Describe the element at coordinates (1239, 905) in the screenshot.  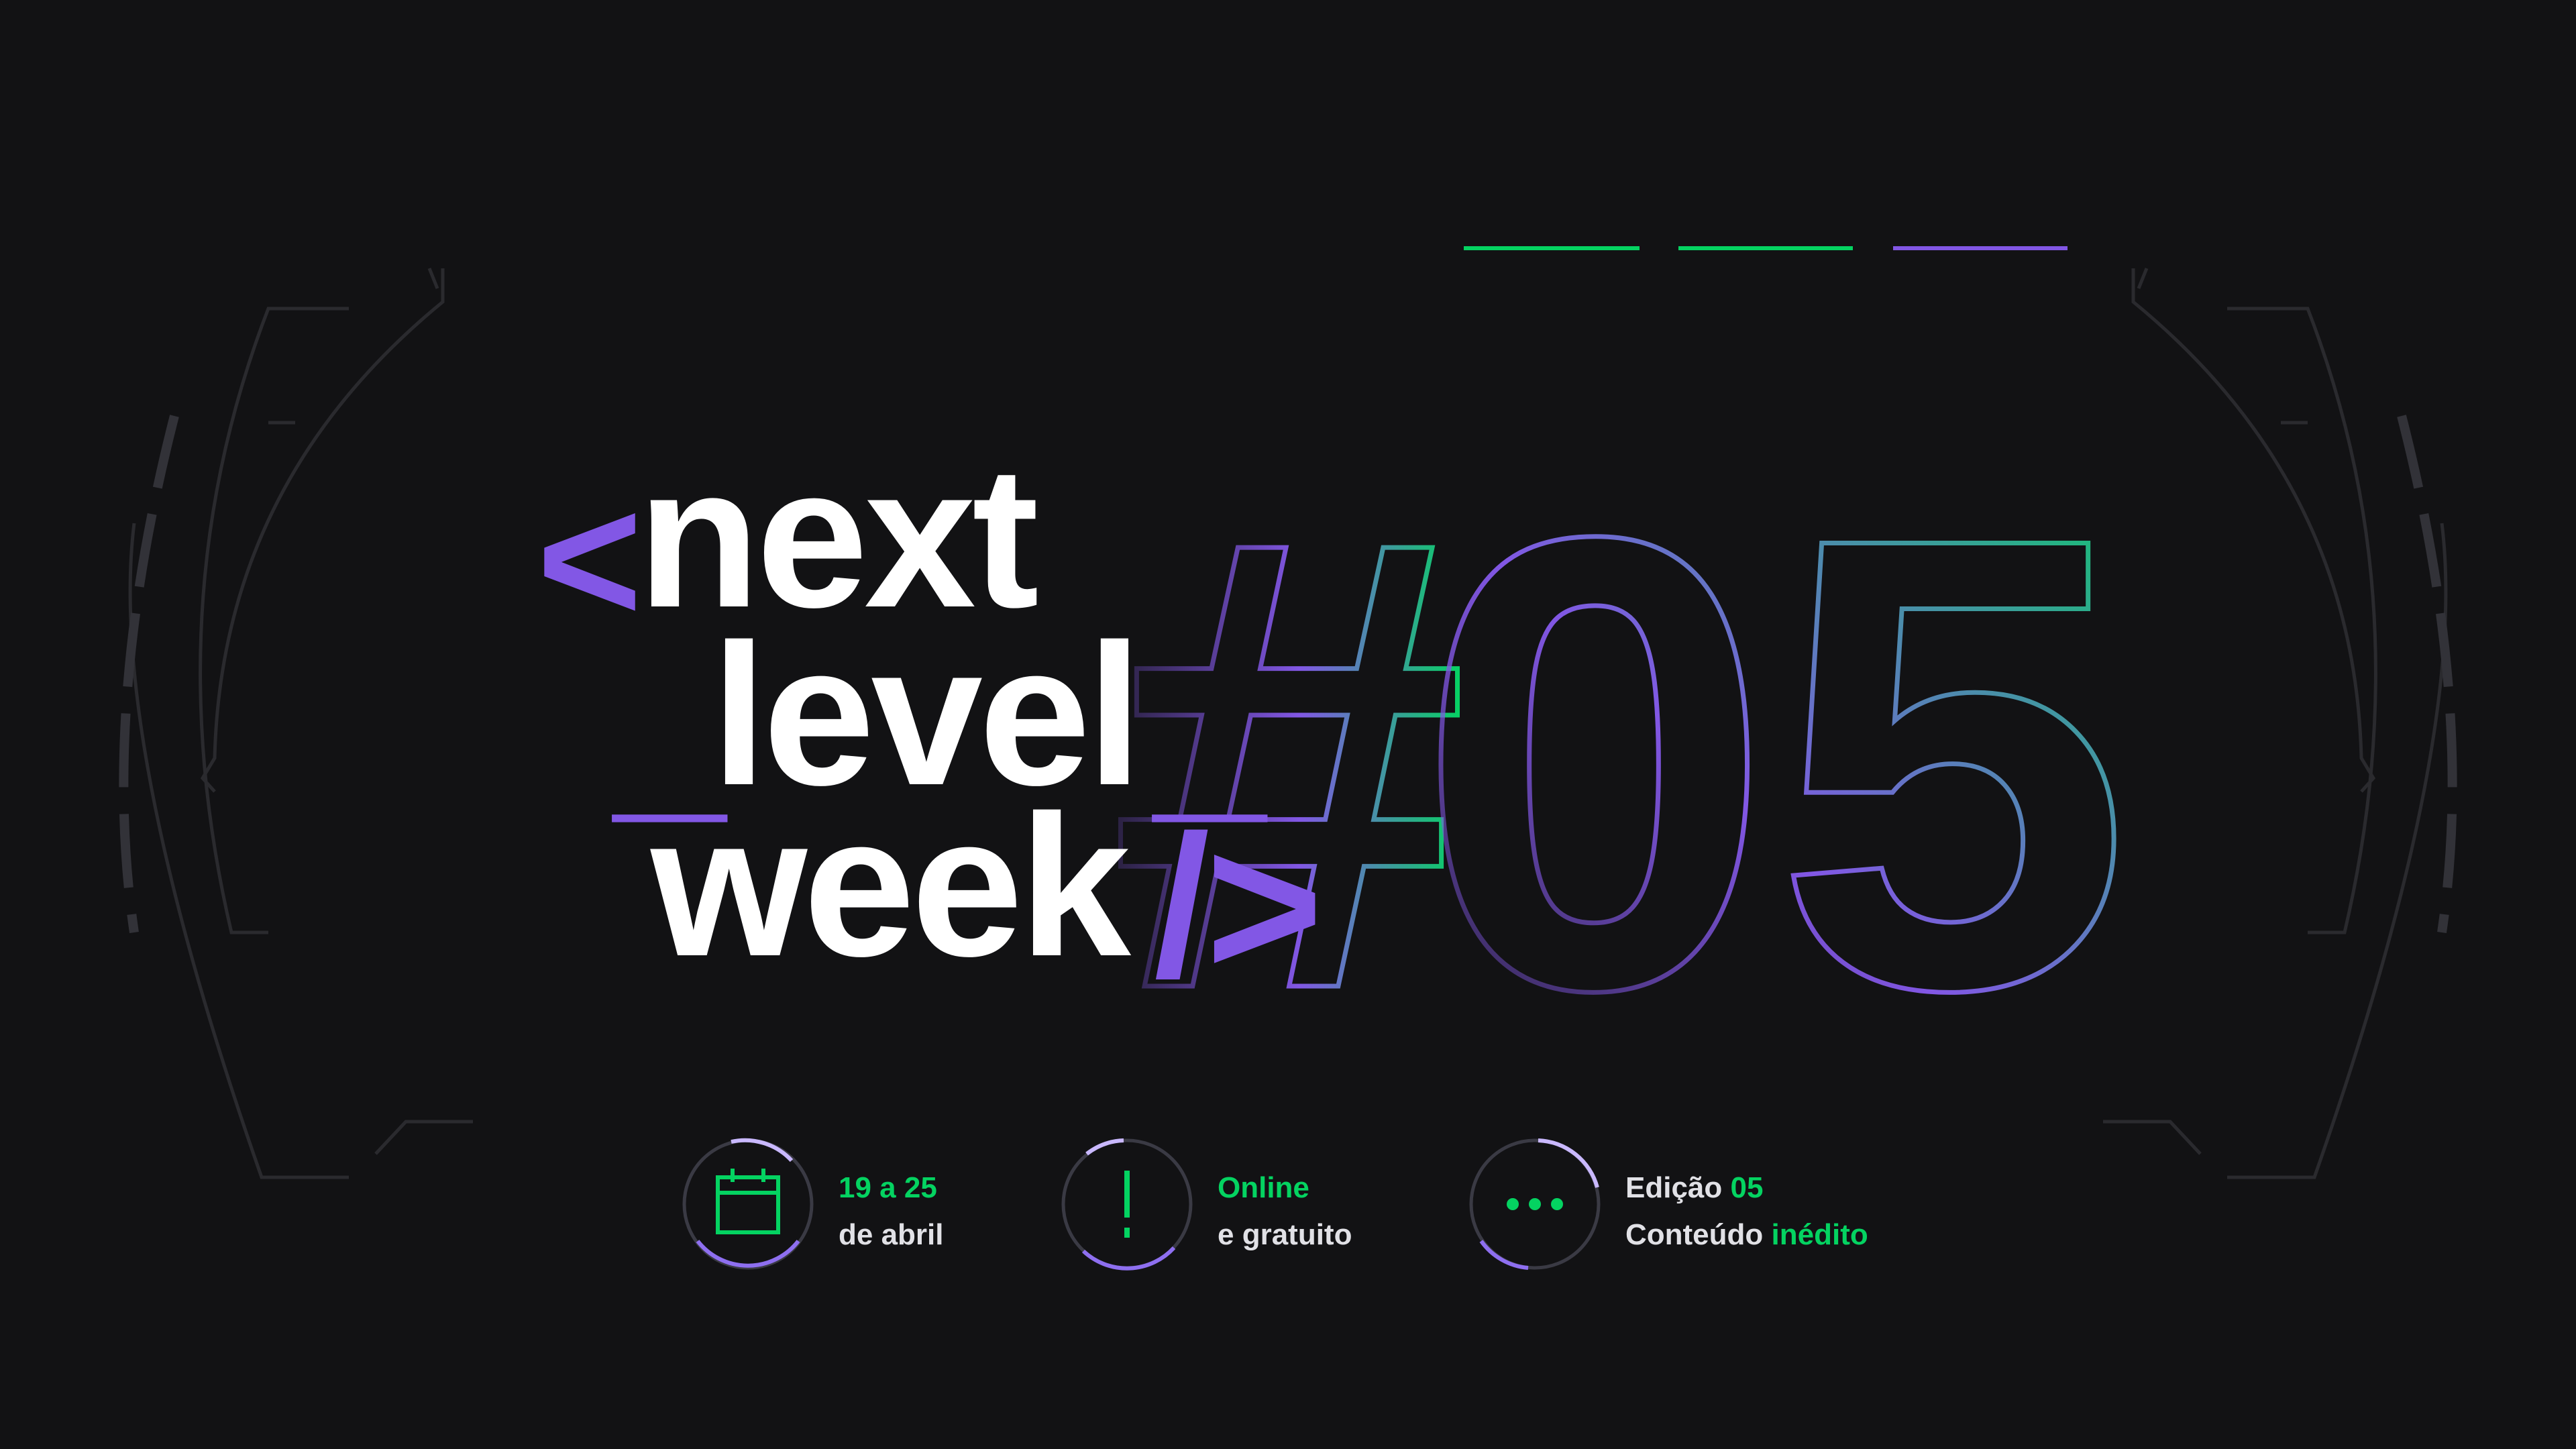
I see `logo-close-bracket: />` at that location.